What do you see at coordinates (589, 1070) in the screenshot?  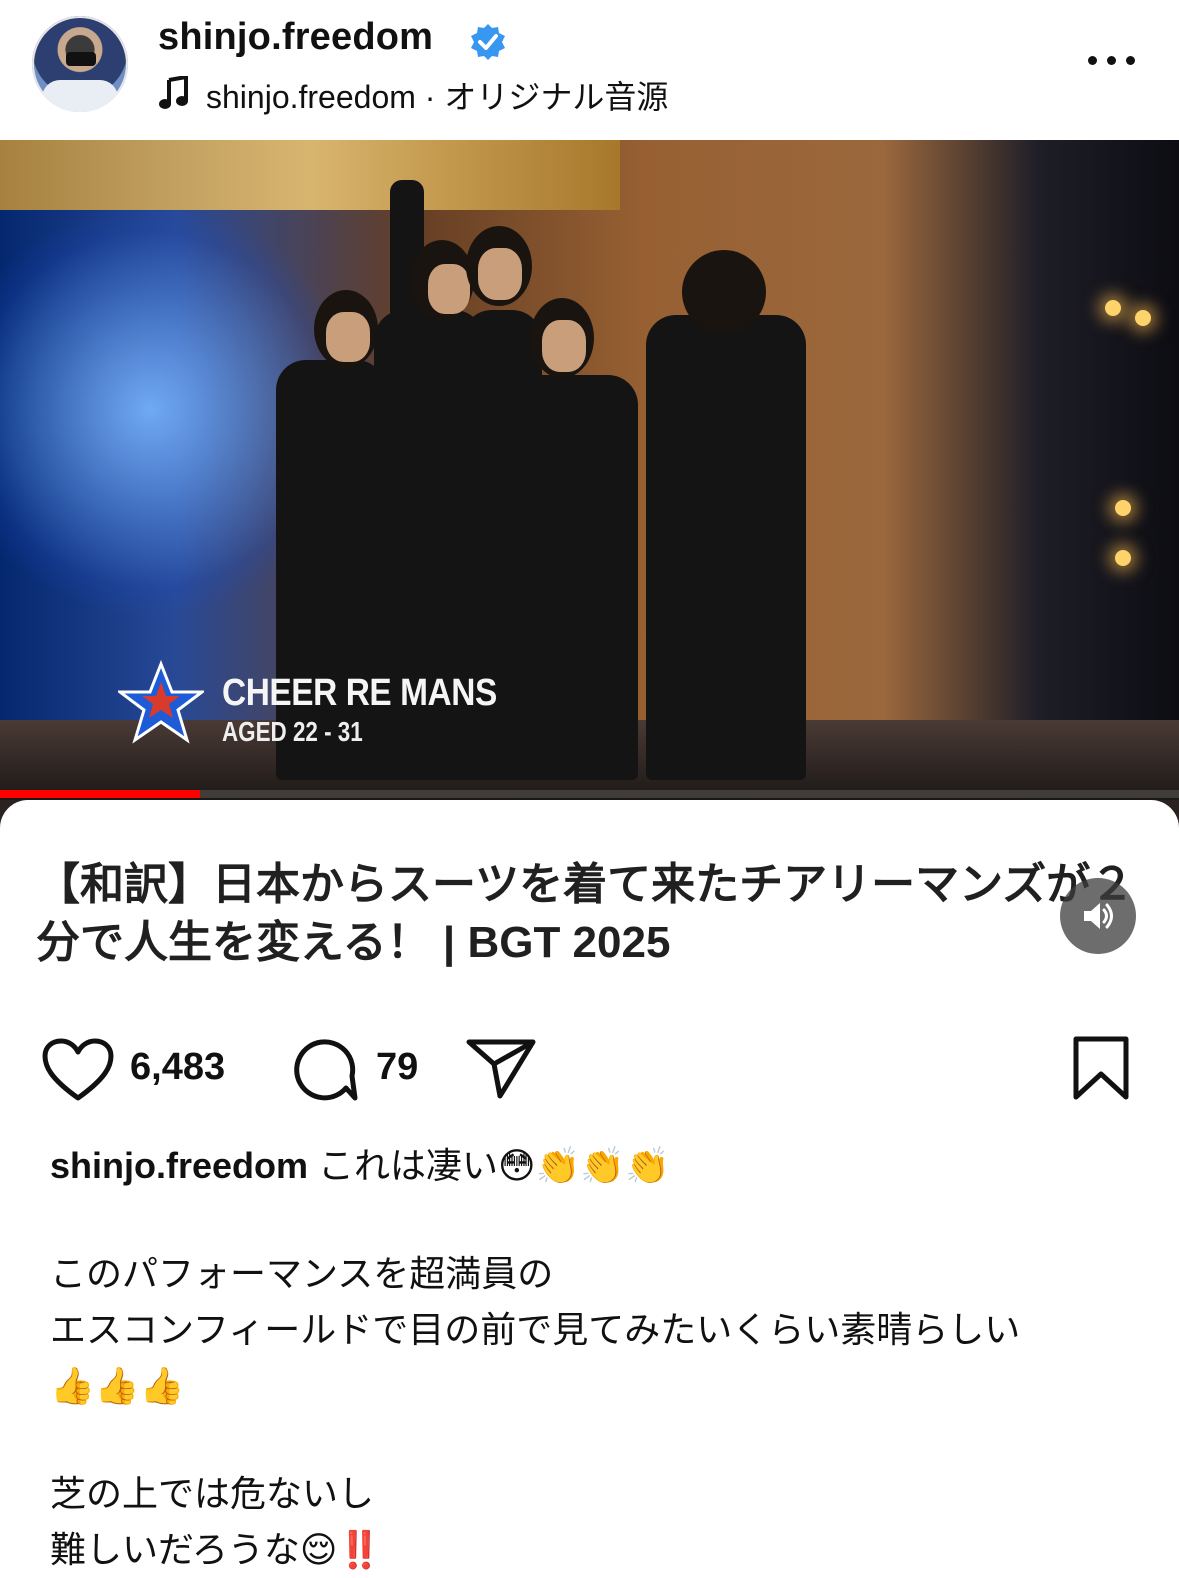 I see `post-actions: 6,483 79` at bounding box center [589, 1070].